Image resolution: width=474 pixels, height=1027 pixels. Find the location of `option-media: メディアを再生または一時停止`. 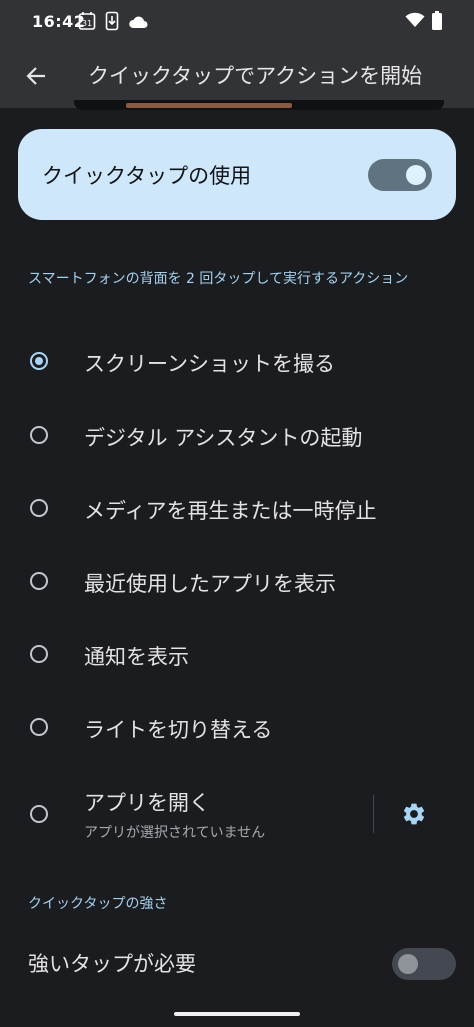

option-media: メディアを再生または一時停止 is located at coordinates (237, 508).